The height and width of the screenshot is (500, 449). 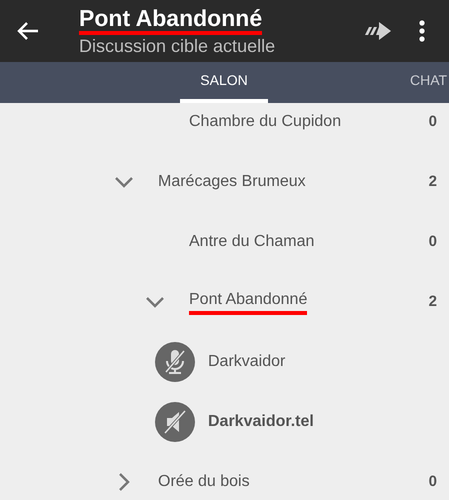 I want to click on channel-row: Marécages Brumeux 2, so click(x=224, y=182).